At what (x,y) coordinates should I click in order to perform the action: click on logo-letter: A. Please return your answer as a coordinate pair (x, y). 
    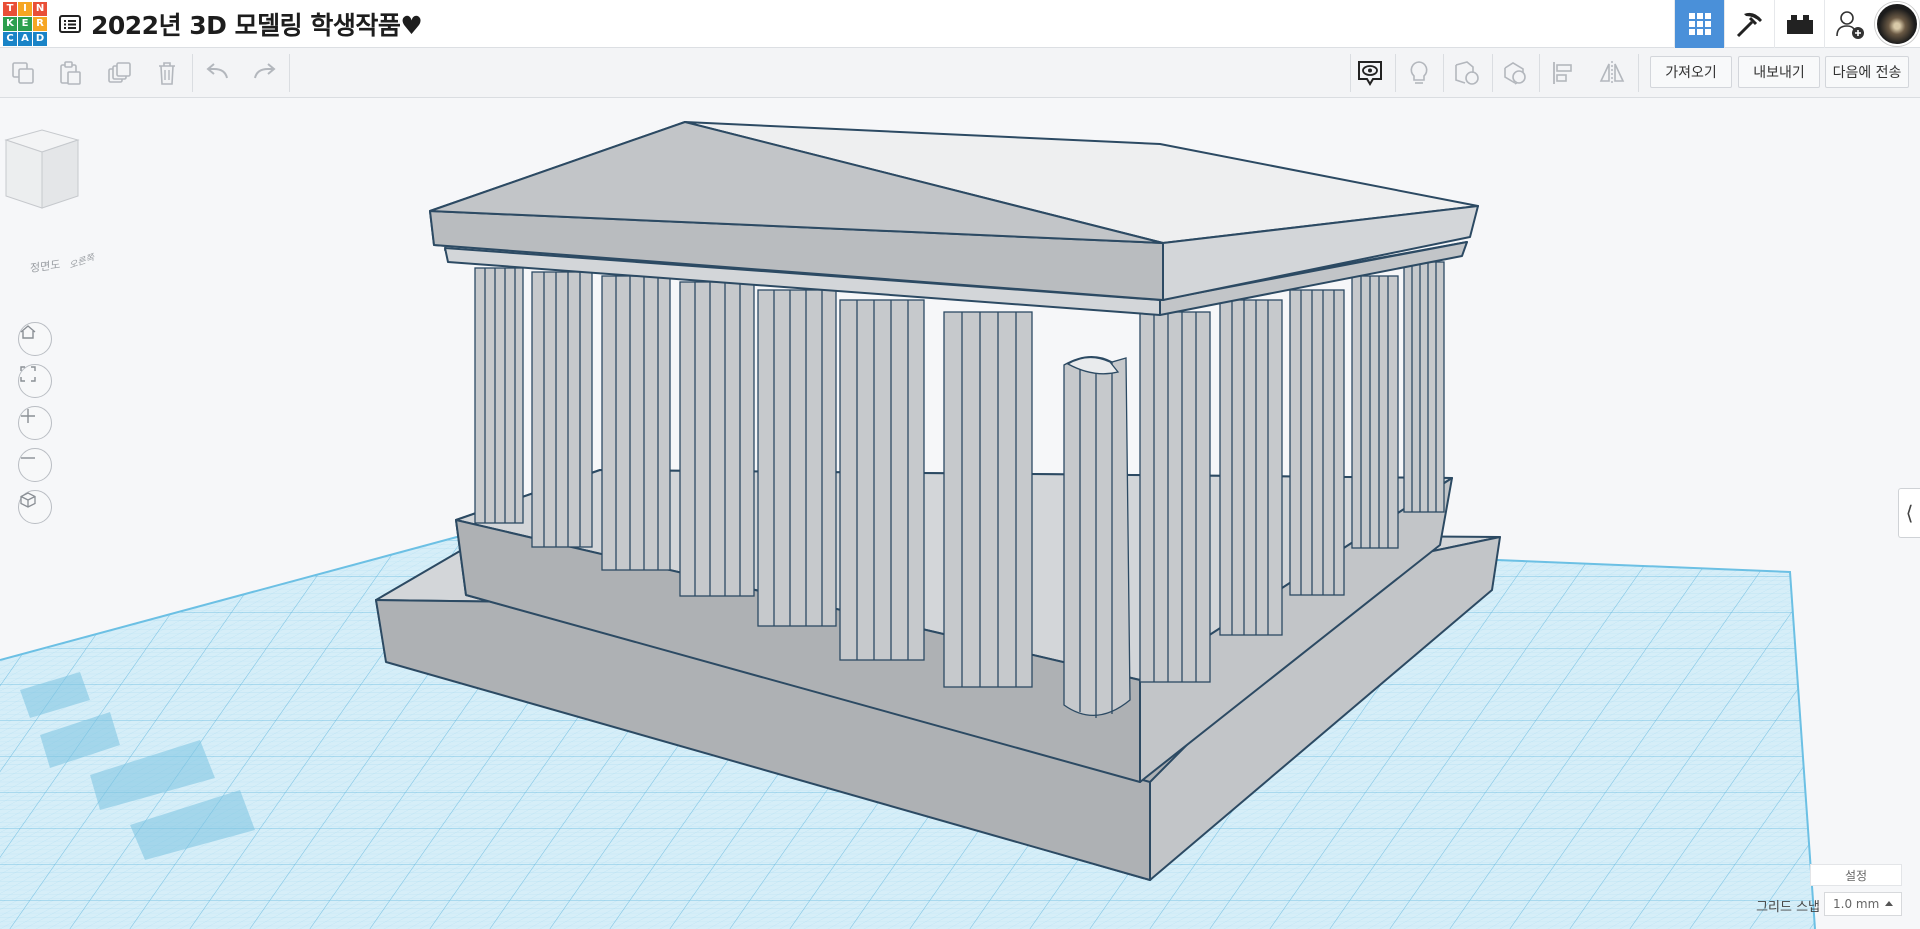
    Looking at the image, I should click on (25, 38).